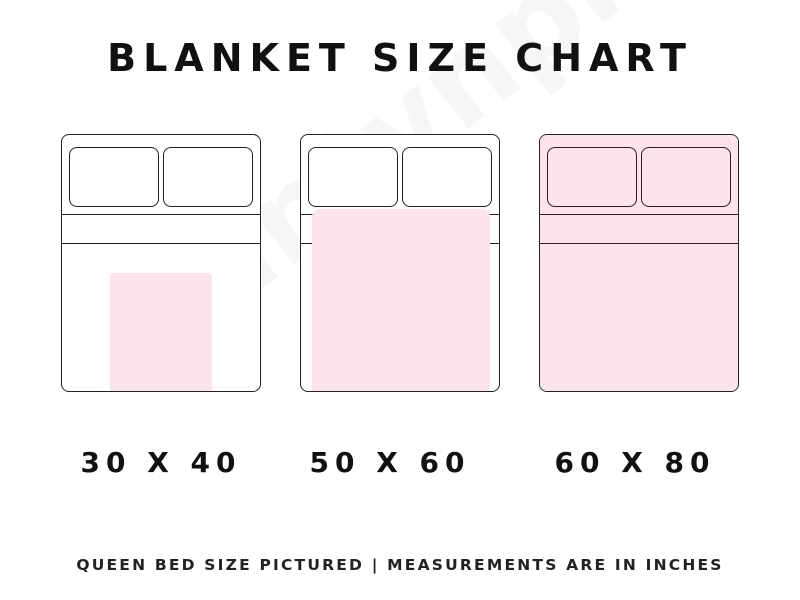 The width and height of the screenshot is (800, 600). I want to click on chart-title: BLANKET SIZE CHART, so click(400, 58).